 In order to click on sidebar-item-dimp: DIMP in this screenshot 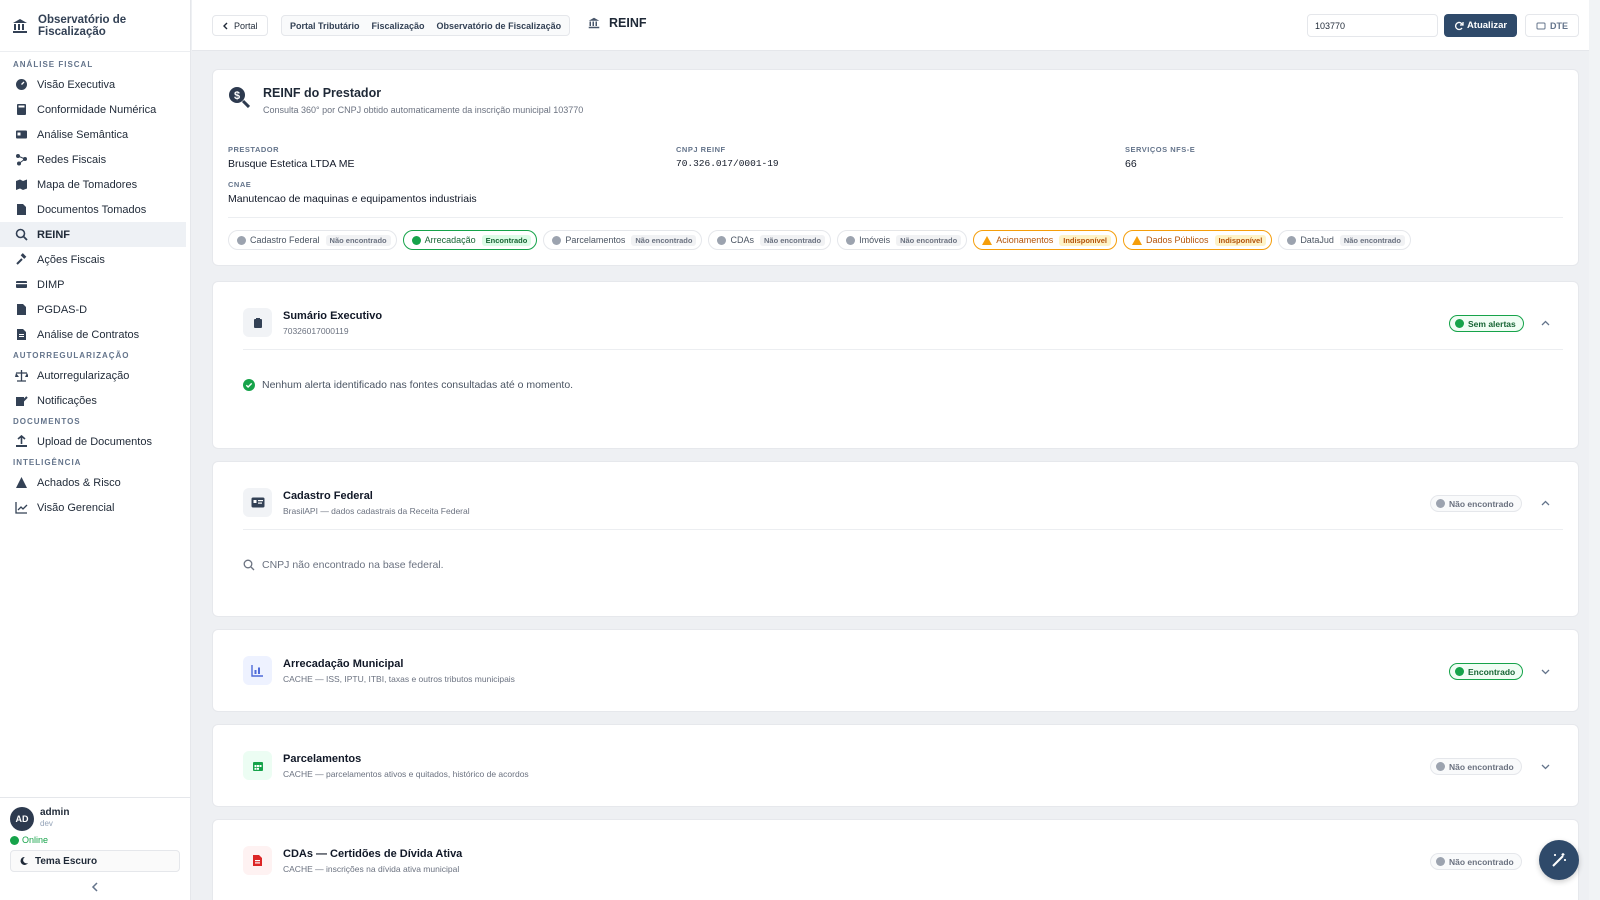, I will do `click(95, 284)`.